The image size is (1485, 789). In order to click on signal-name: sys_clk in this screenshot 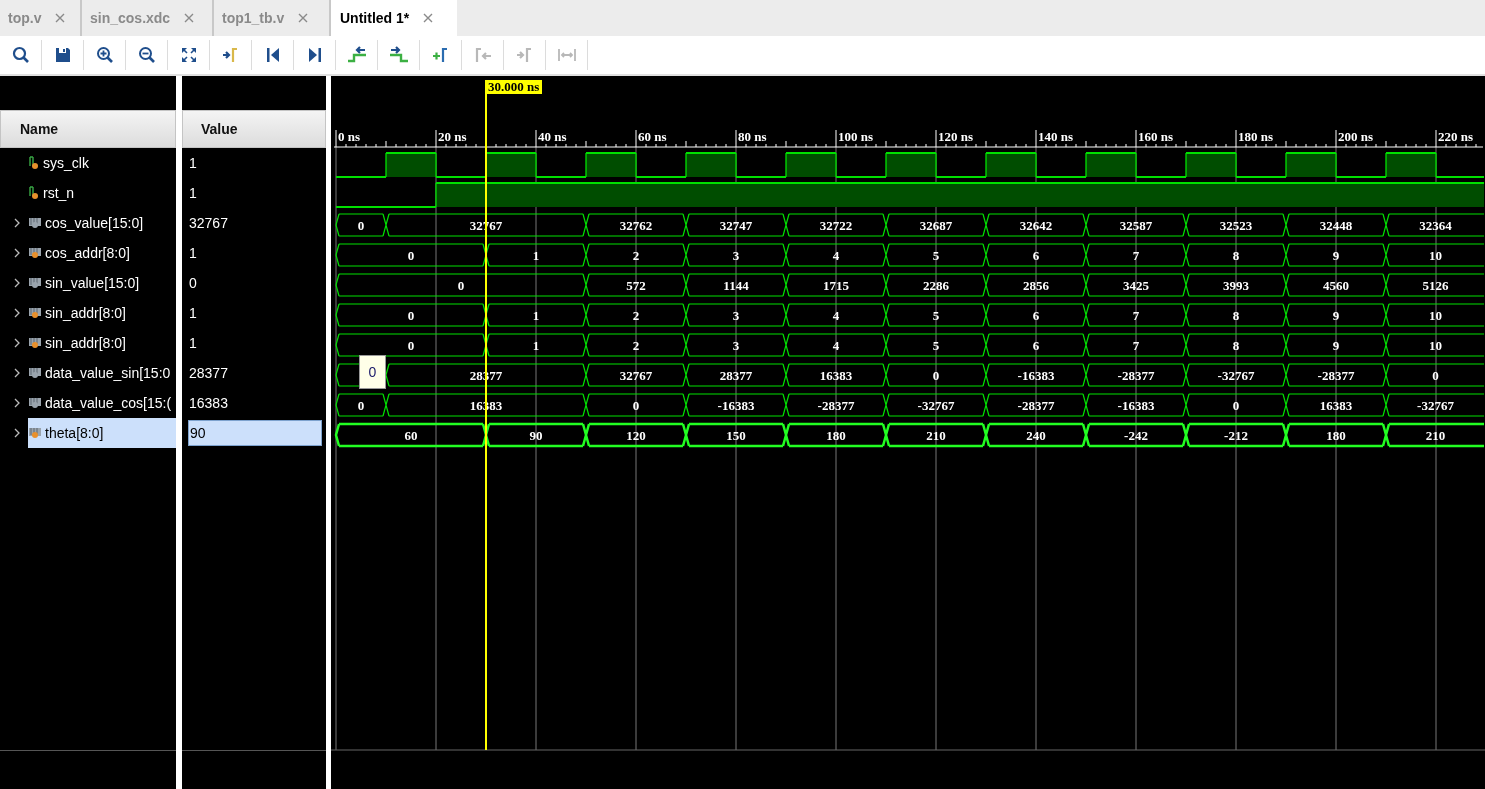, I will do `click(60, 163)`.